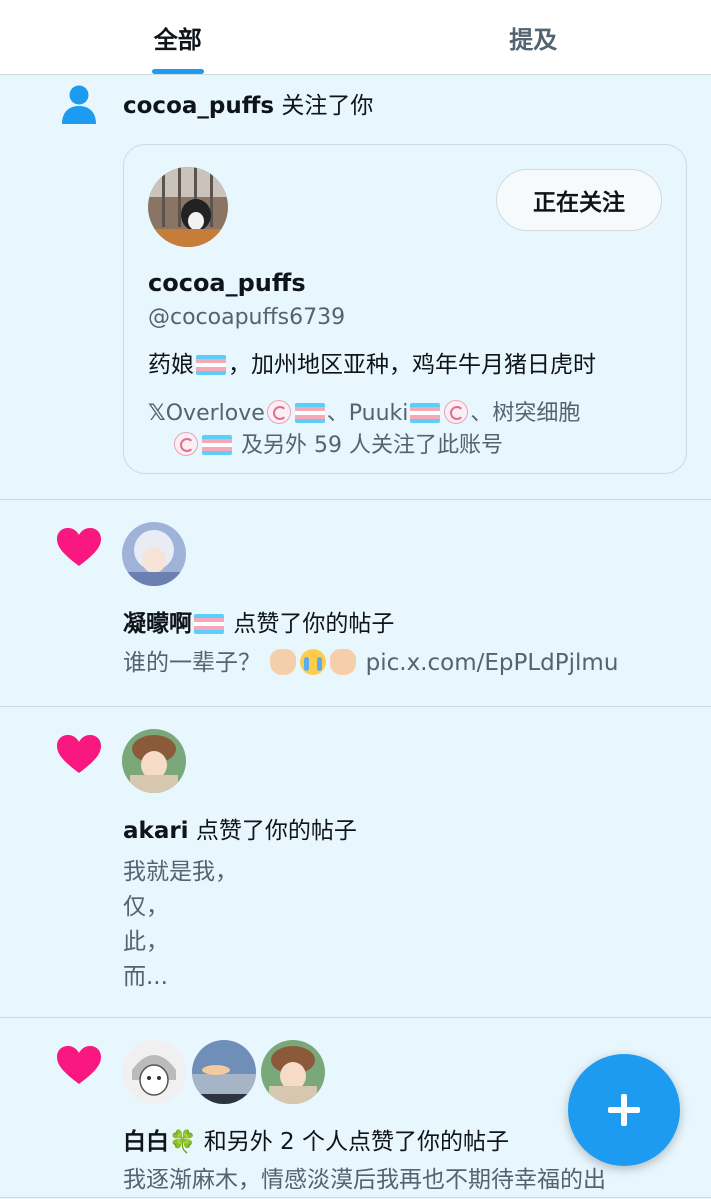  Describe the element at coordinates (215, 413) in the screenshot. I see `followed-by-name-1: Overlove` at that location.